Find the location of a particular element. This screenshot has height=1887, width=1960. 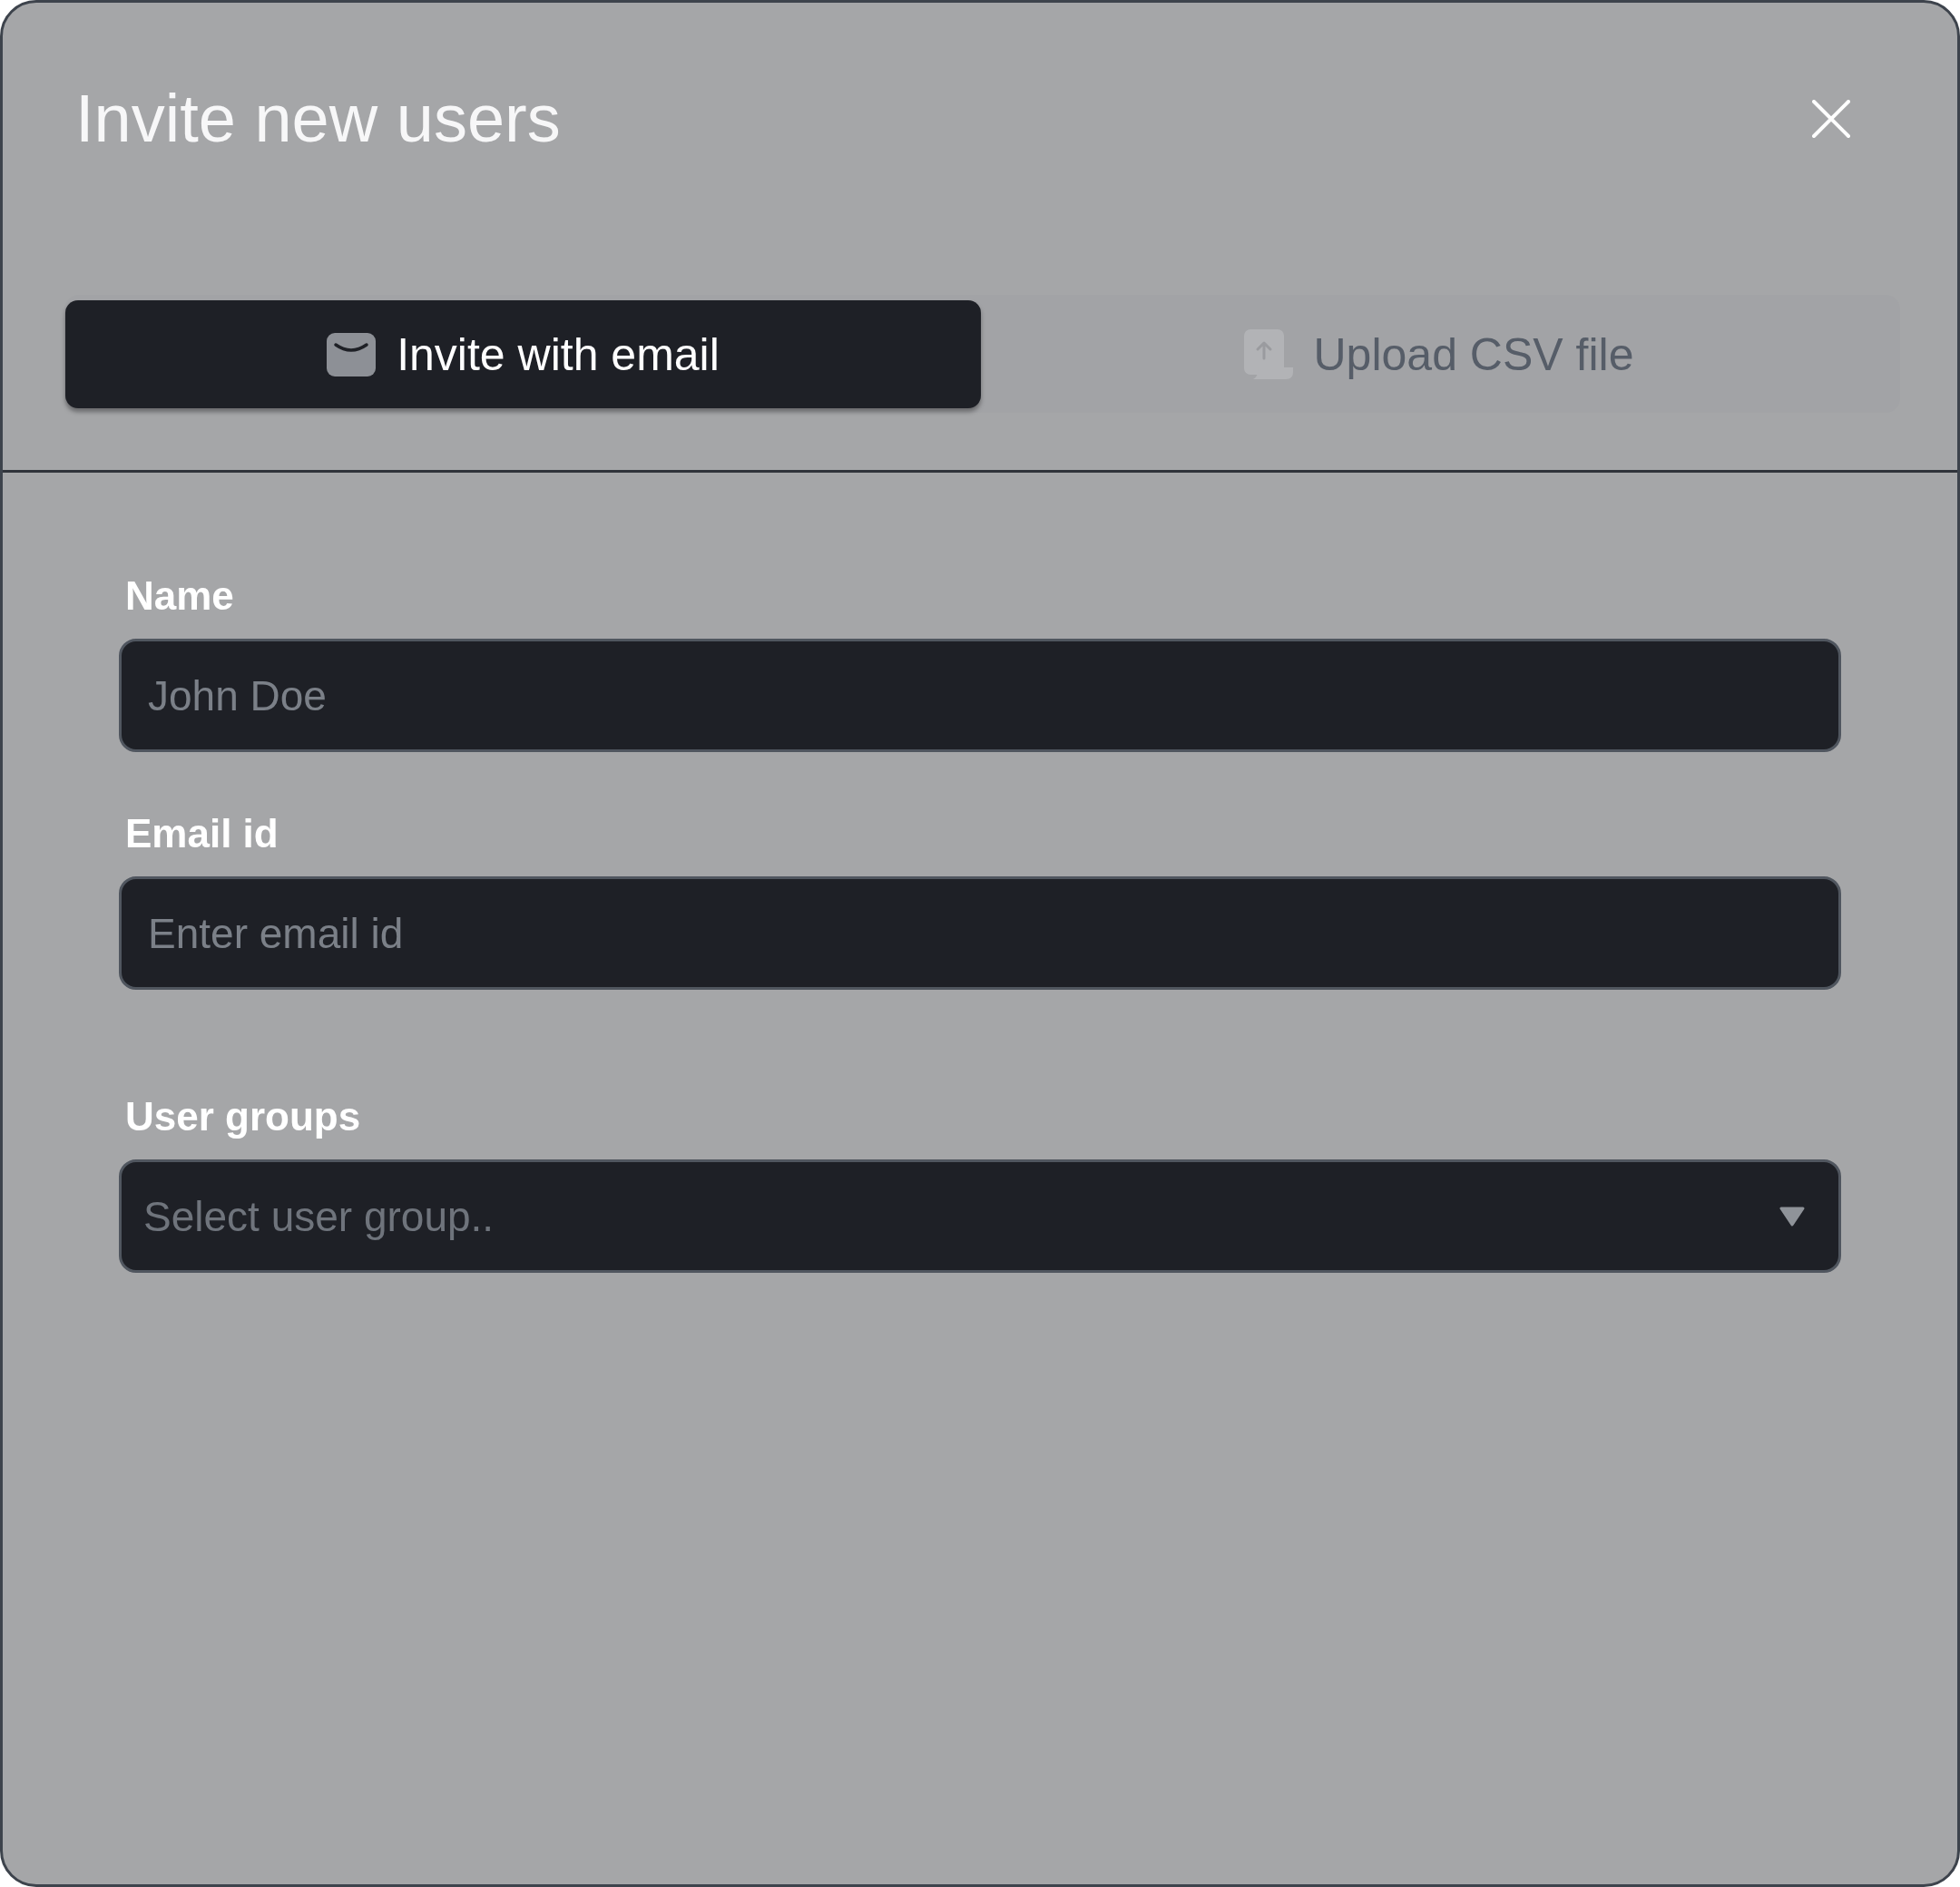

field-label: Email id is located at coordinates (202, 833).